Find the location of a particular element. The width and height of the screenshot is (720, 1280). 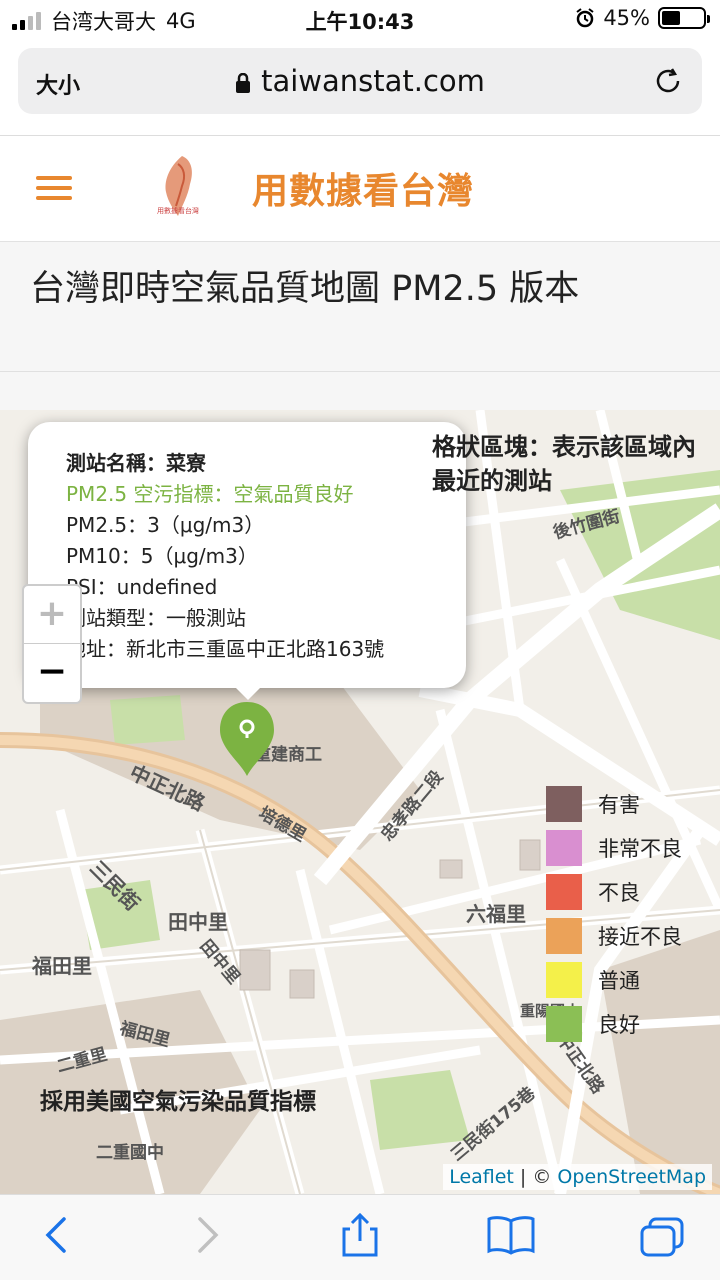

legend-item: 有害 is located at coordinates (614, 804).